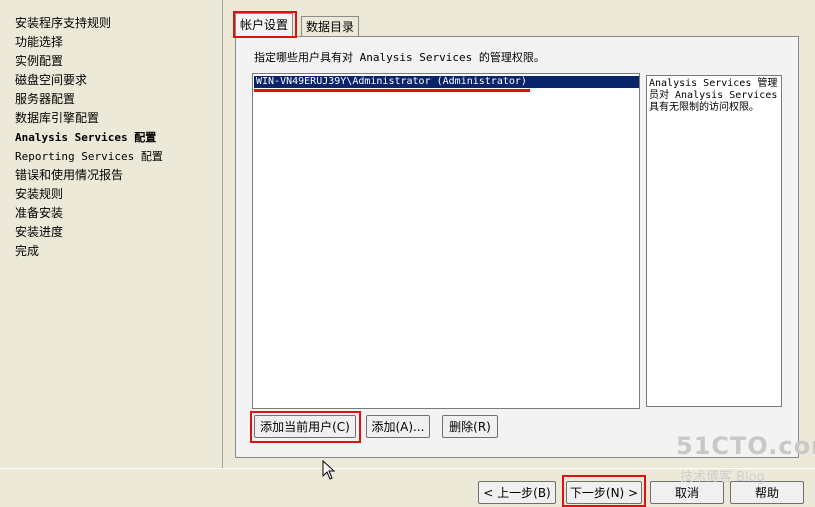 Image resolution: width=815 pixels, height=507 pixels. Describe the element at coordinates (57, 118) in the screenshot. I see `nav-step-item: 数据库引擎配置` at that location.